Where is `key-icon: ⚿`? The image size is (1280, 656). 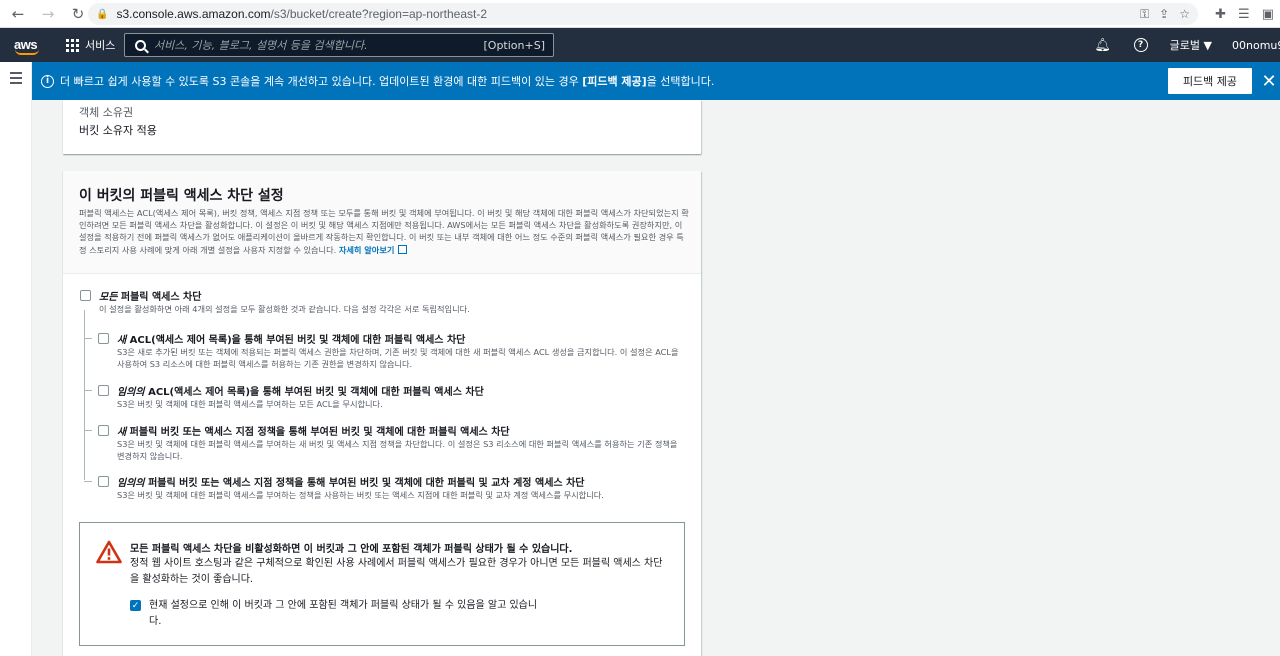 key-icon: ⚿ is located at coordinates (1144, 14).